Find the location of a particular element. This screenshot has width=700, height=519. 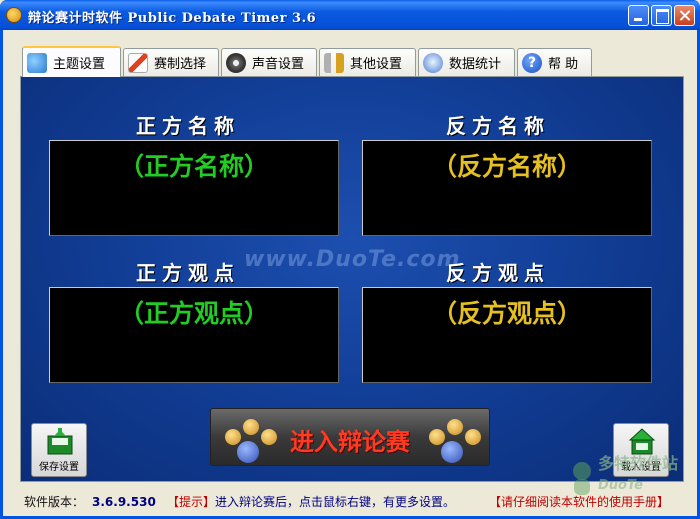

version-label: 软件版本： is located at coordinates (54, 502).